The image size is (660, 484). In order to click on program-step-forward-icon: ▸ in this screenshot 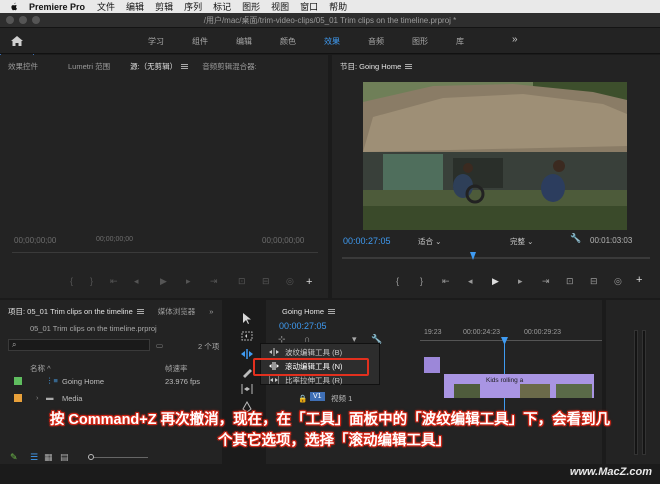, I will do `click(520, 281)`.